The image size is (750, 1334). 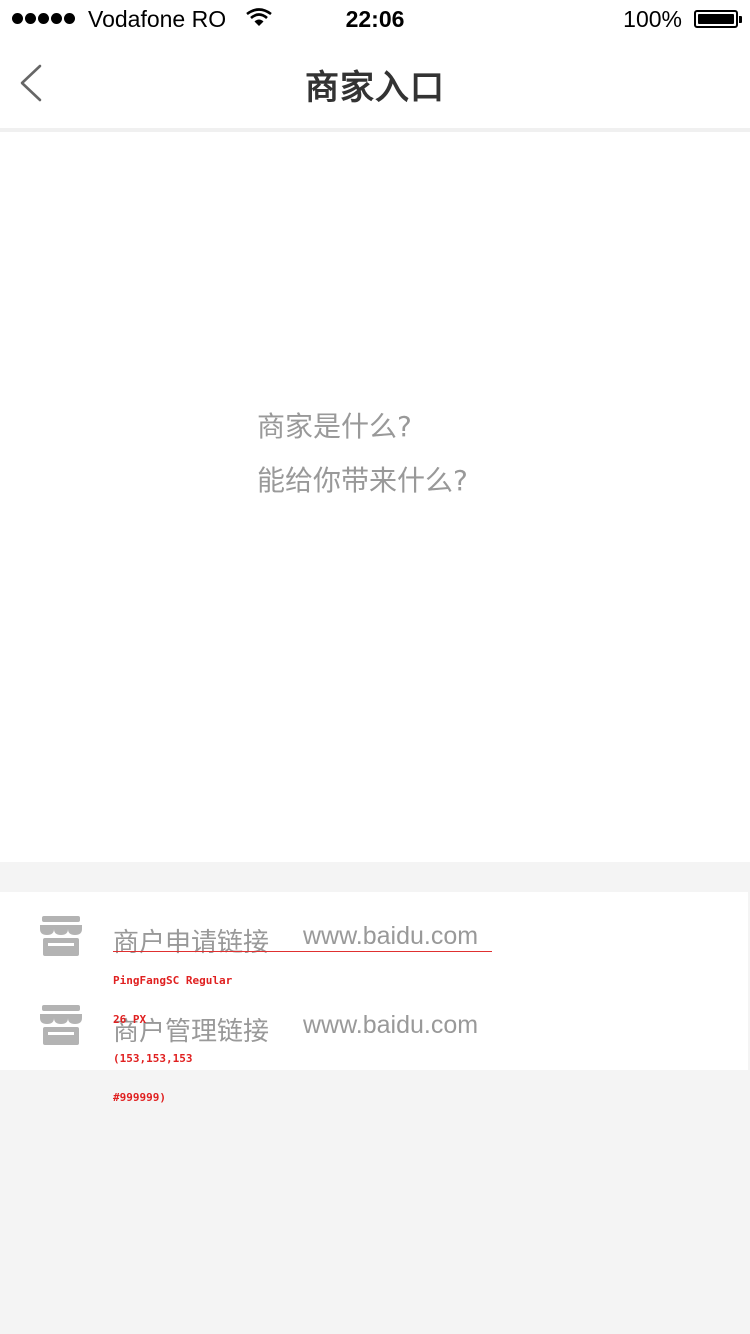 I want to click on intro-line-what-is-merchant: 商家是什么?, so click(x=334, y=426).